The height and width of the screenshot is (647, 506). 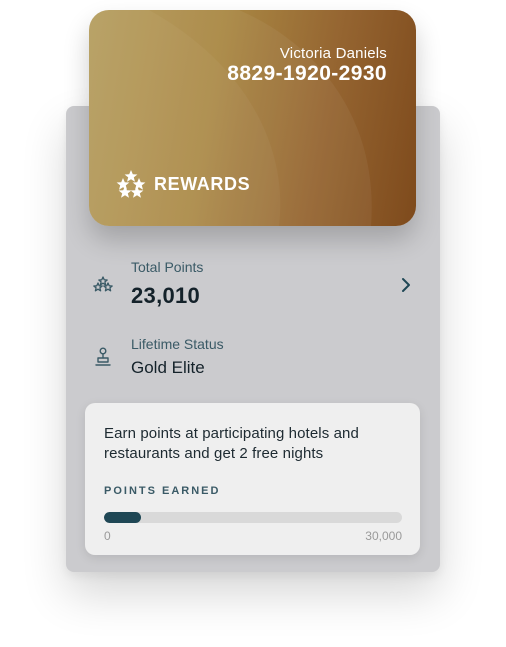 What do you see at coordinates (103, 284) in the screenshot?
I see `stars-outline-icon` at bounding box center [103, 284].